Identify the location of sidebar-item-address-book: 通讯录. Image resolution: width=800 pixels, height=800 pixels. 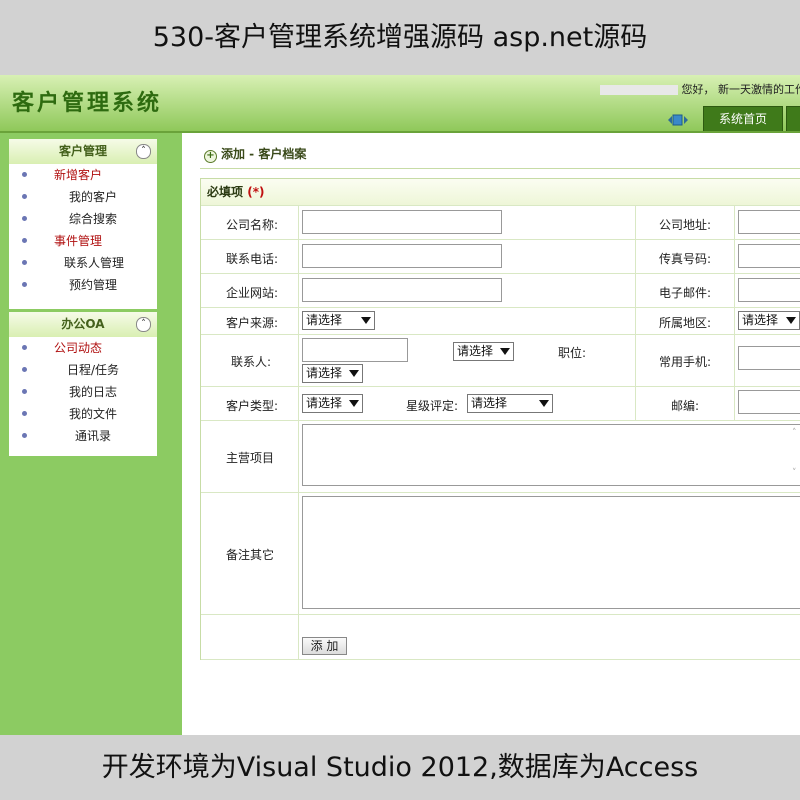
(83, 436).